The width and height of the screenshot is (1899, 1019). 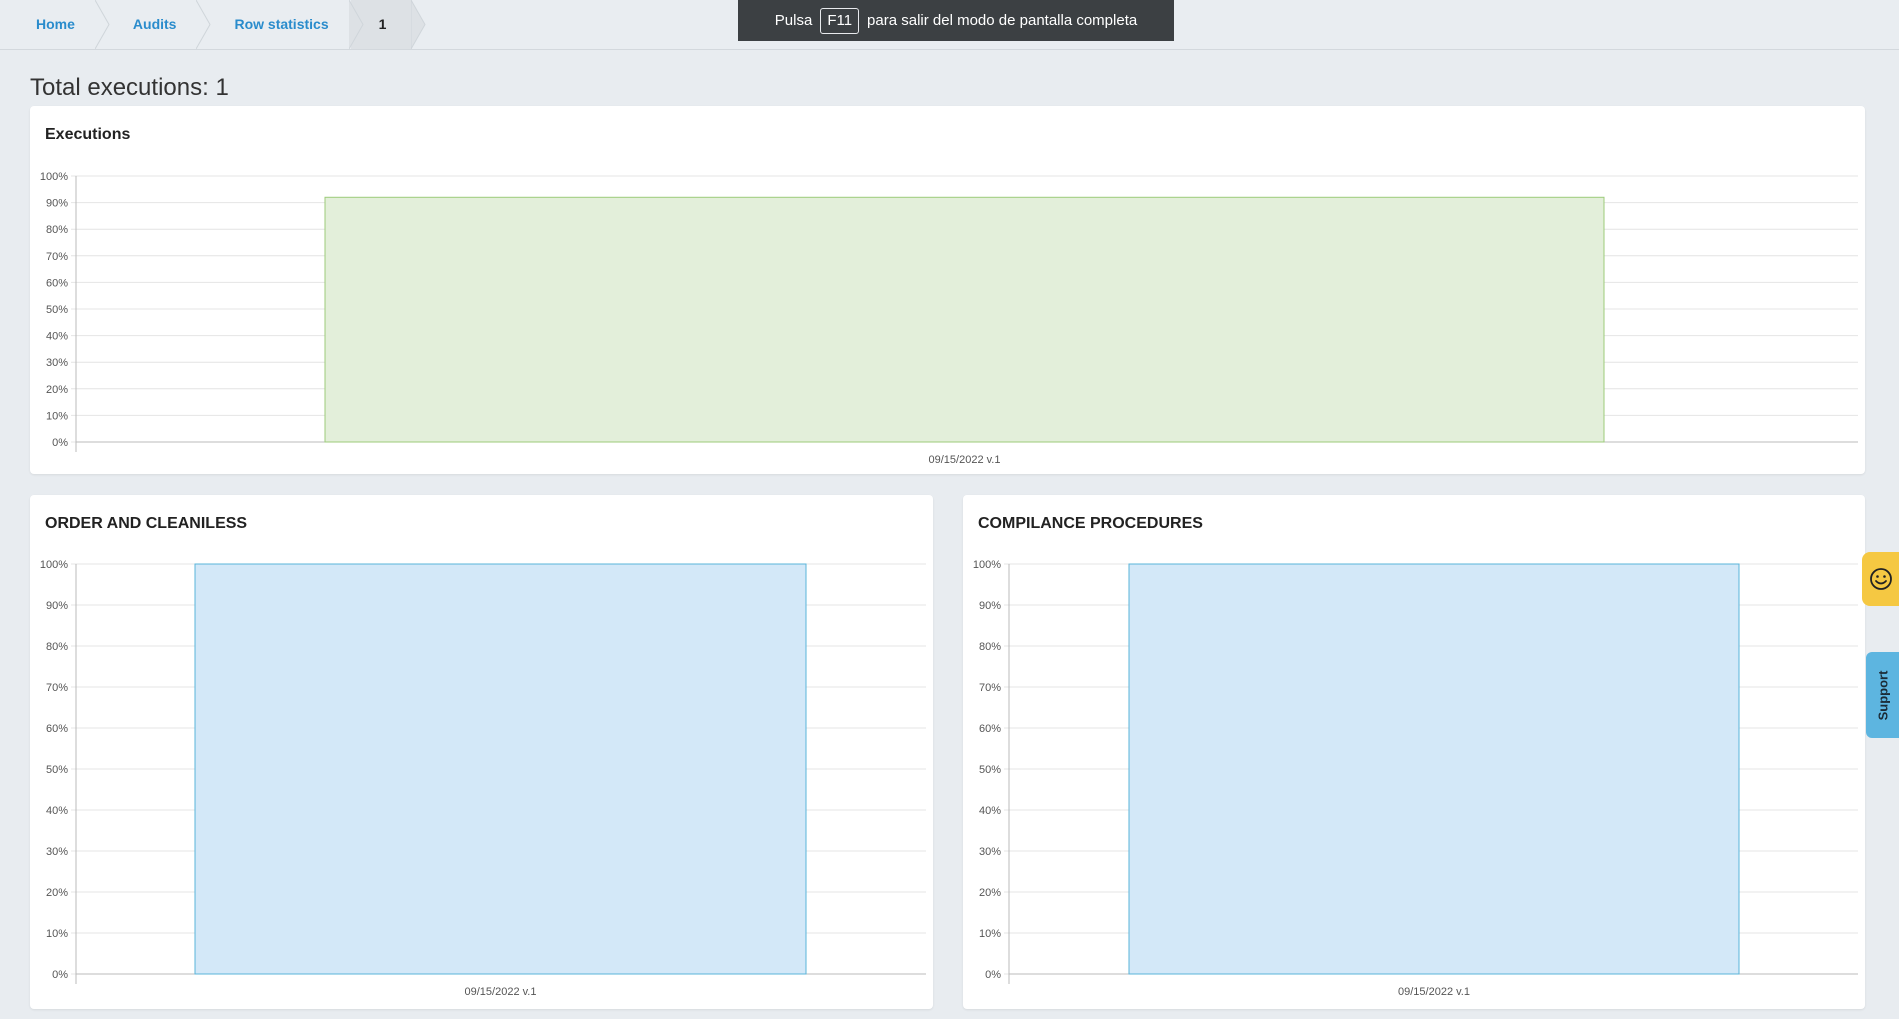 I want to click on breadcrumb-audits-label: Audits, so click(x=154, y=24).